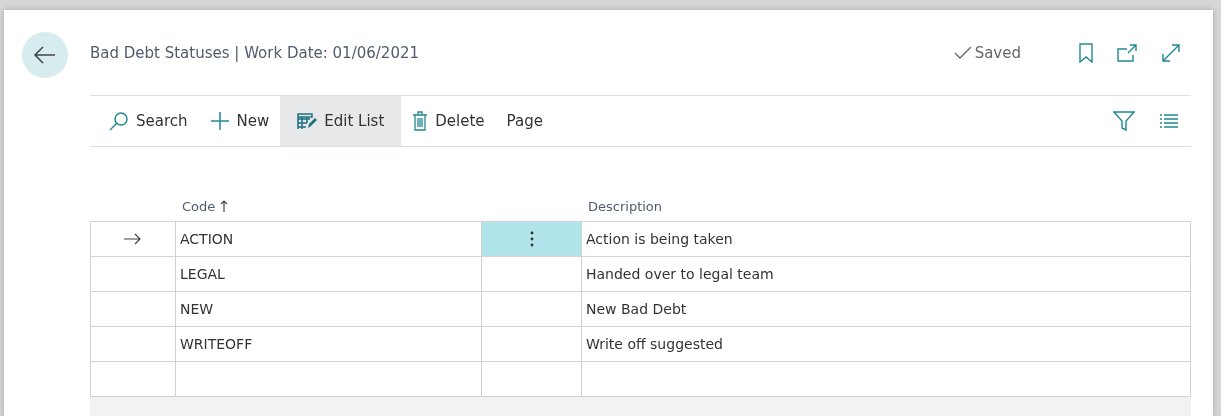 Image resolution: width=1221 pixels, height=416 pixels. I want to click on current-row-arrow-icon, so click(133, 239).